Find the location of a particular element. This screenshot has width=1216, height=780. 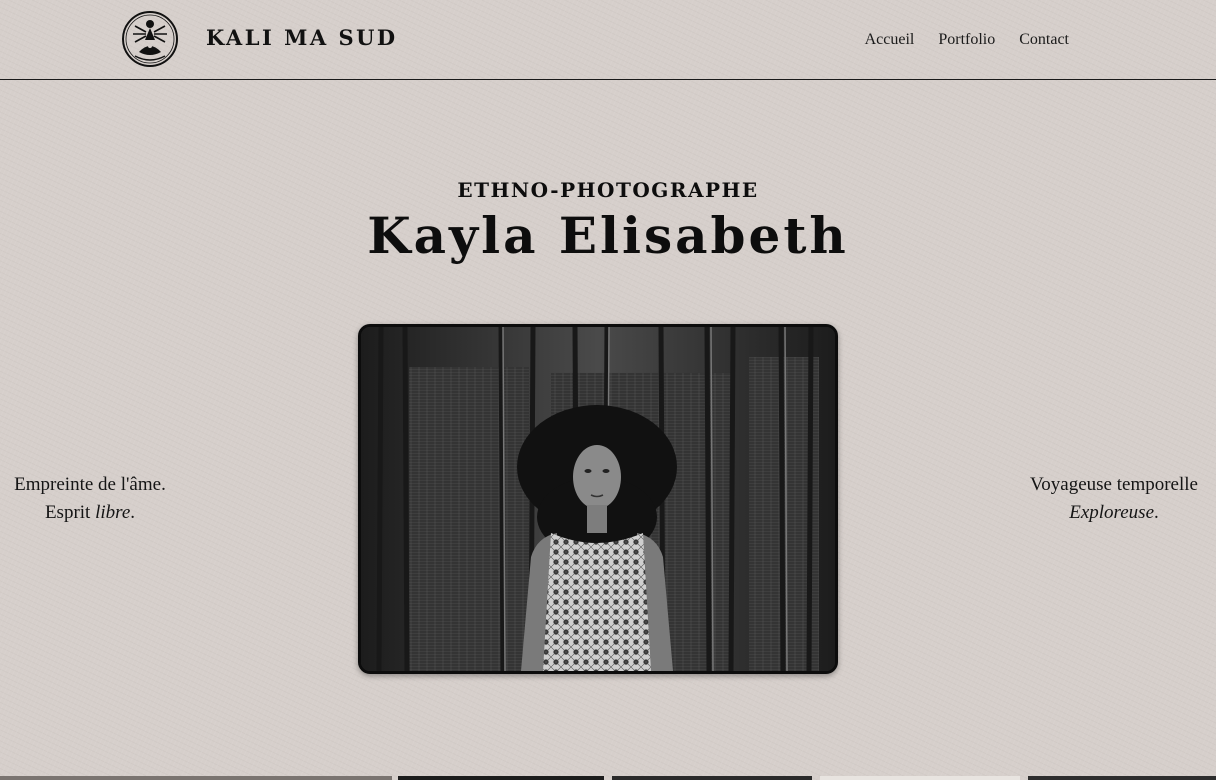

brand-name: KALI MA SUD is located at coordinates (302, 38).